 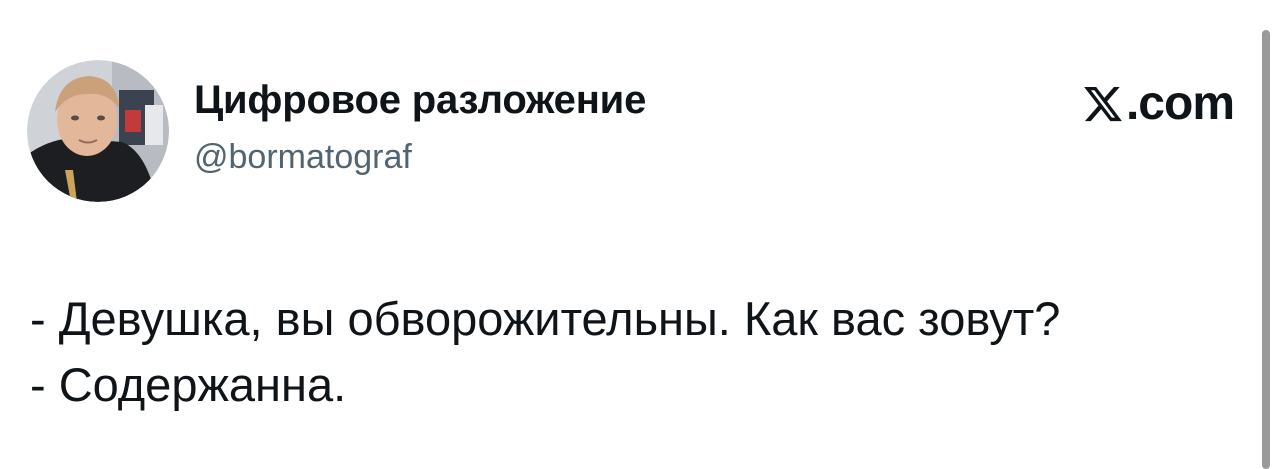 What do you see at coordinates (420, 100) in the screenshot?
I see `author-display-name: Цифровое разложение` at bounding box center [420, 100].